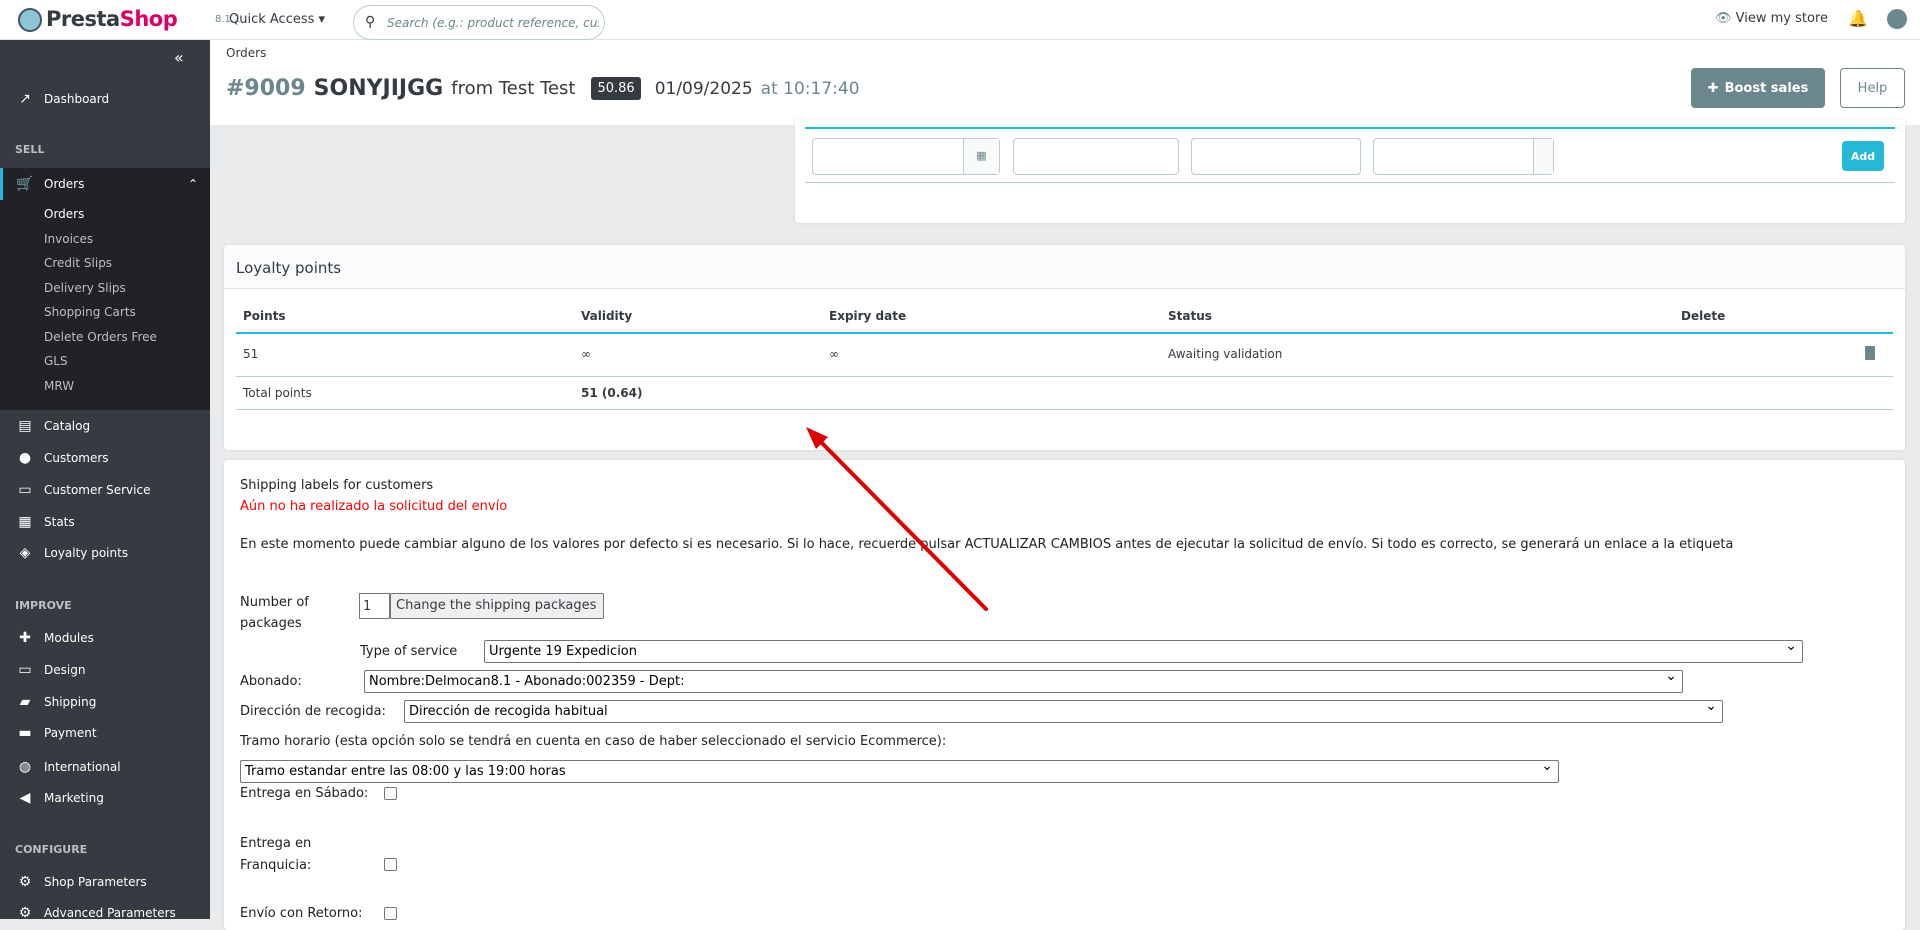  Describe the element at coordinates (83, 19) in the screenshot. I see `brand-prefix: Presta` at that location.